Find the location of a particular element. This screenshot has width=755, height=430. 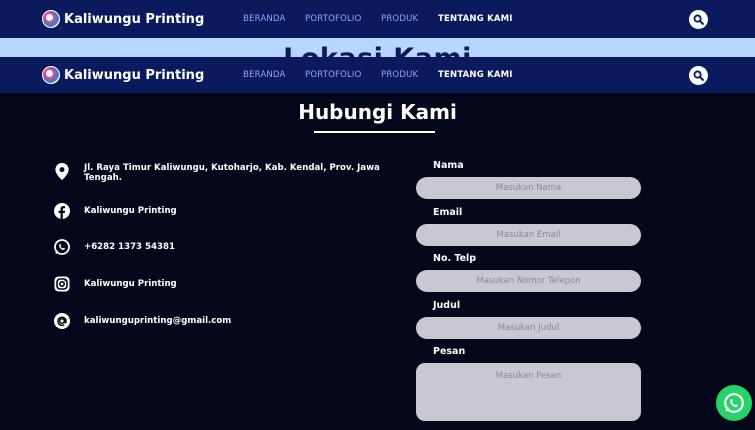

pesan-textarea is located at coordinates (528, 392).